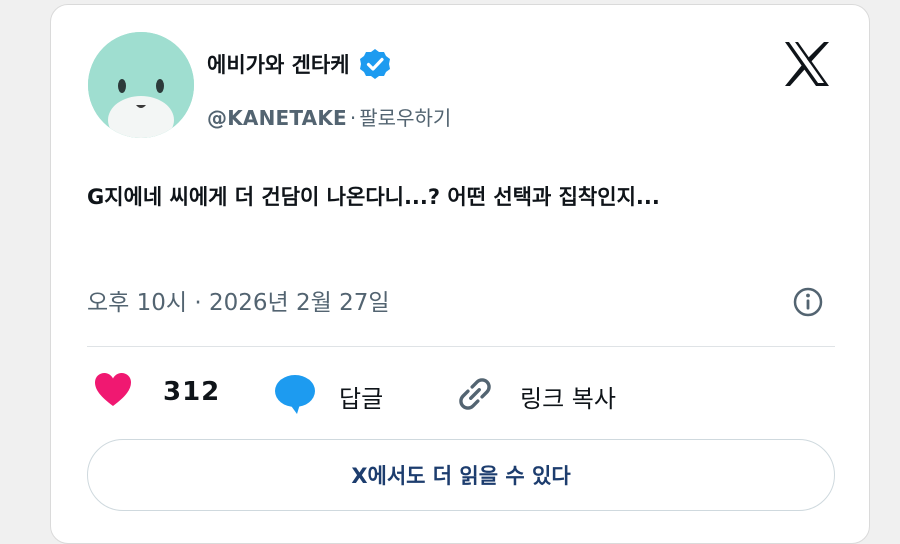 This screenshot has width=900, height=544. What do you see at coordinates (278, 64) in the screenshot?
I see `author-name: 에비가와 겐타케` at bounding box center [278, 64].